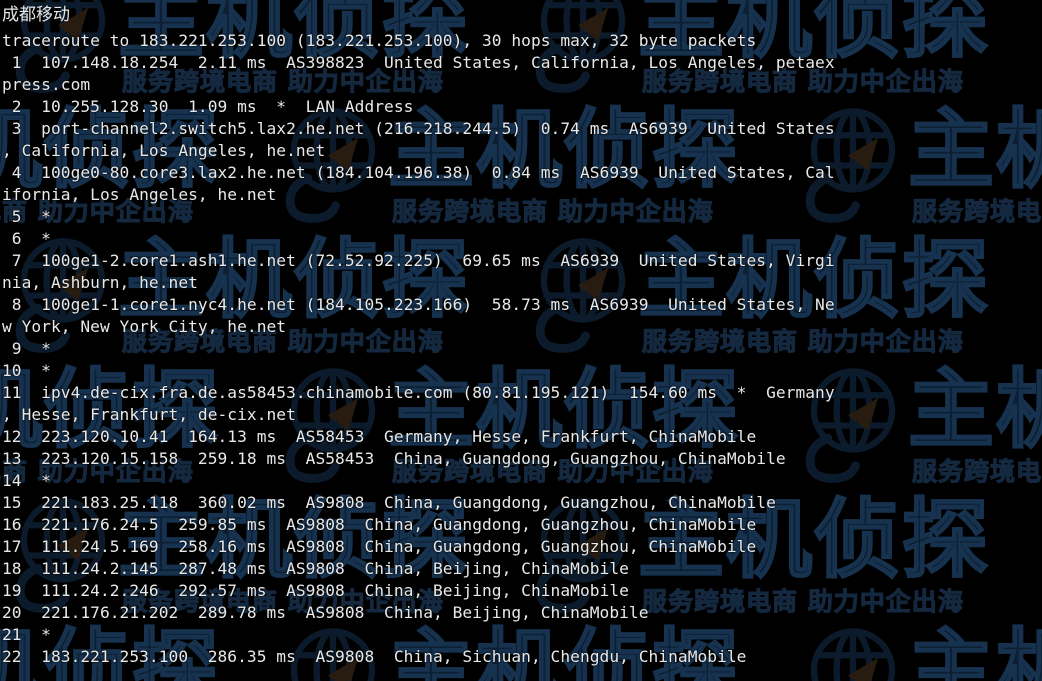 The width and height of the screenshot is (1042, 681). I want to click on traceroute-hop-line: 2 10.255.128.30 1.09 ms * LAN Address, so click(208, 106).